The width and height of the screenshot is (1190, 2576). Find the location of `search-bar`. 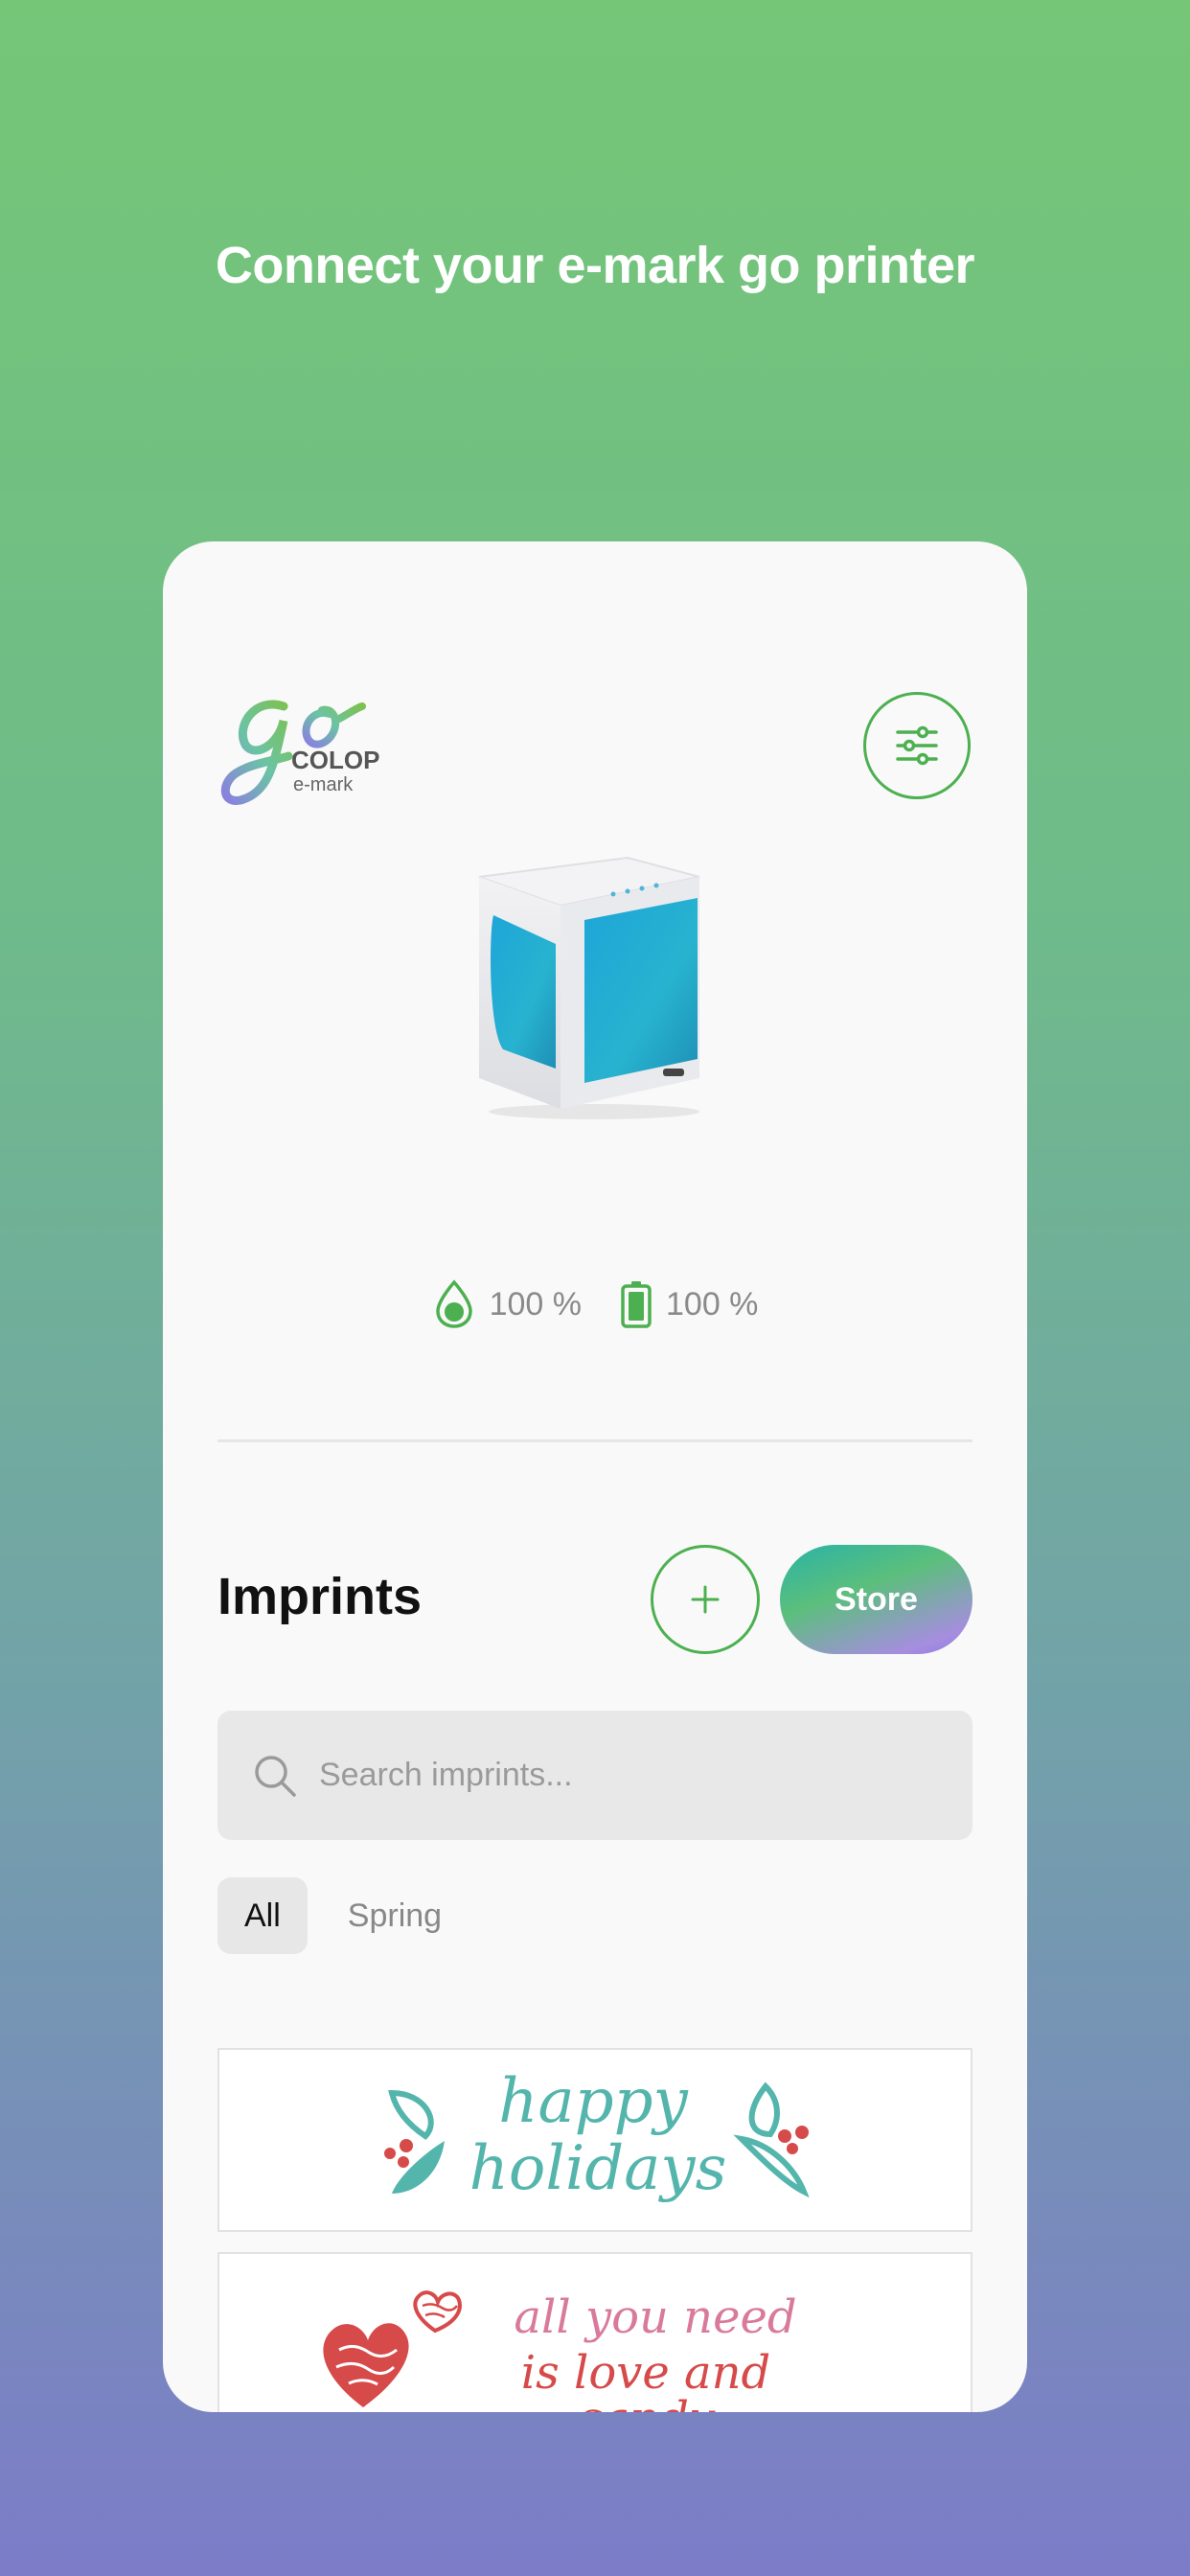

search-bar is located at coordinates (595, 1775).